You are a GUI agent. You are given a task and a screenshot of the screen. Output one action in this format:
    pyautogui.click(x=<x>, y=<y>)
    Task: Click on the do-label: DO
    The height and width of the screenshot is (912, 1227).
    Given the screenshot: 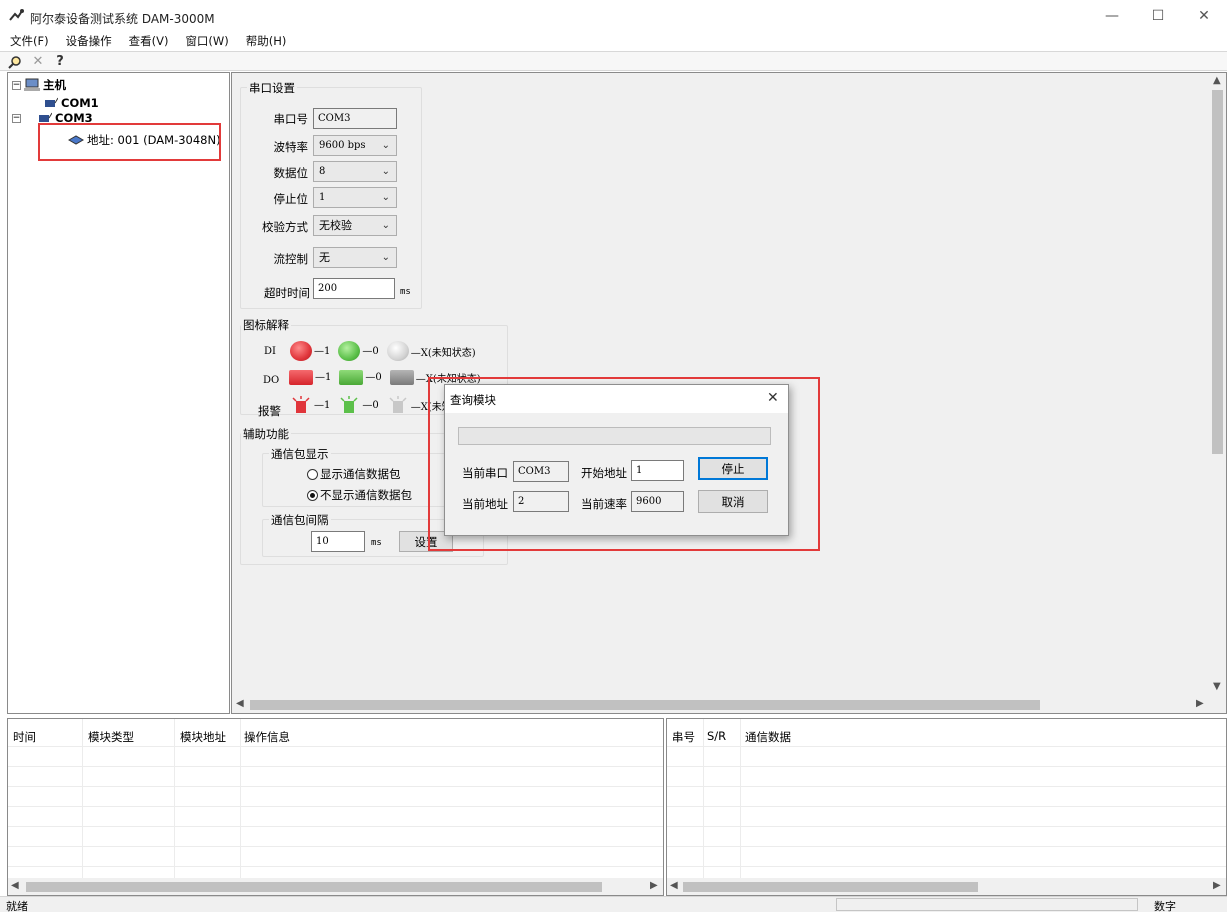 What is the action you would take?
    pyautogui.click(x=271, y=380)
    